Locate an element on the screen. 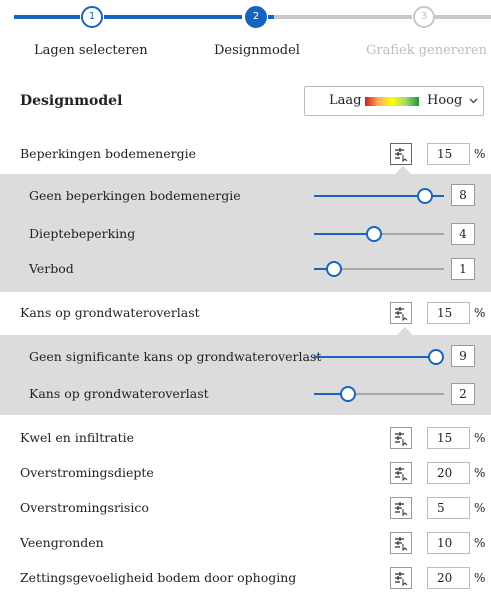 This screenshot has width=491, height=595. legend-high-label: Hoog is located at coordinates (445, 100).